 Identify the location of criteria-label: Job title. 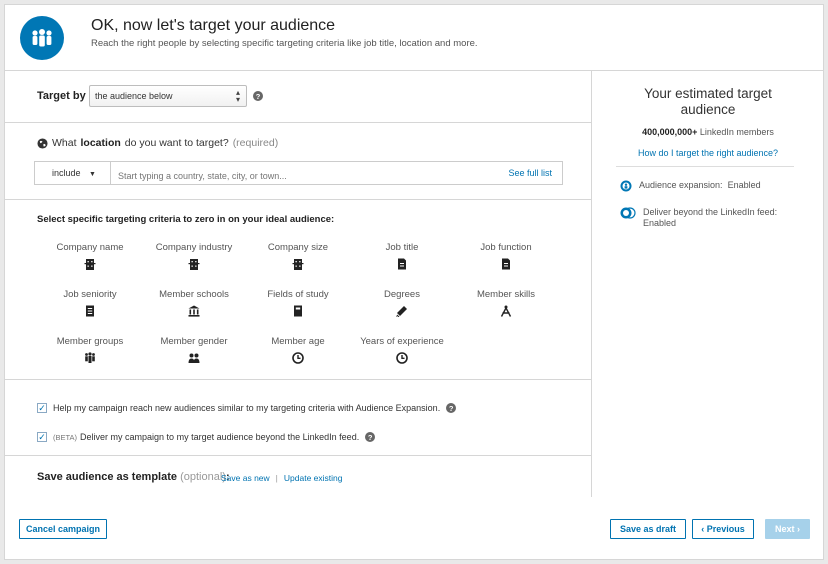
(402, 247).